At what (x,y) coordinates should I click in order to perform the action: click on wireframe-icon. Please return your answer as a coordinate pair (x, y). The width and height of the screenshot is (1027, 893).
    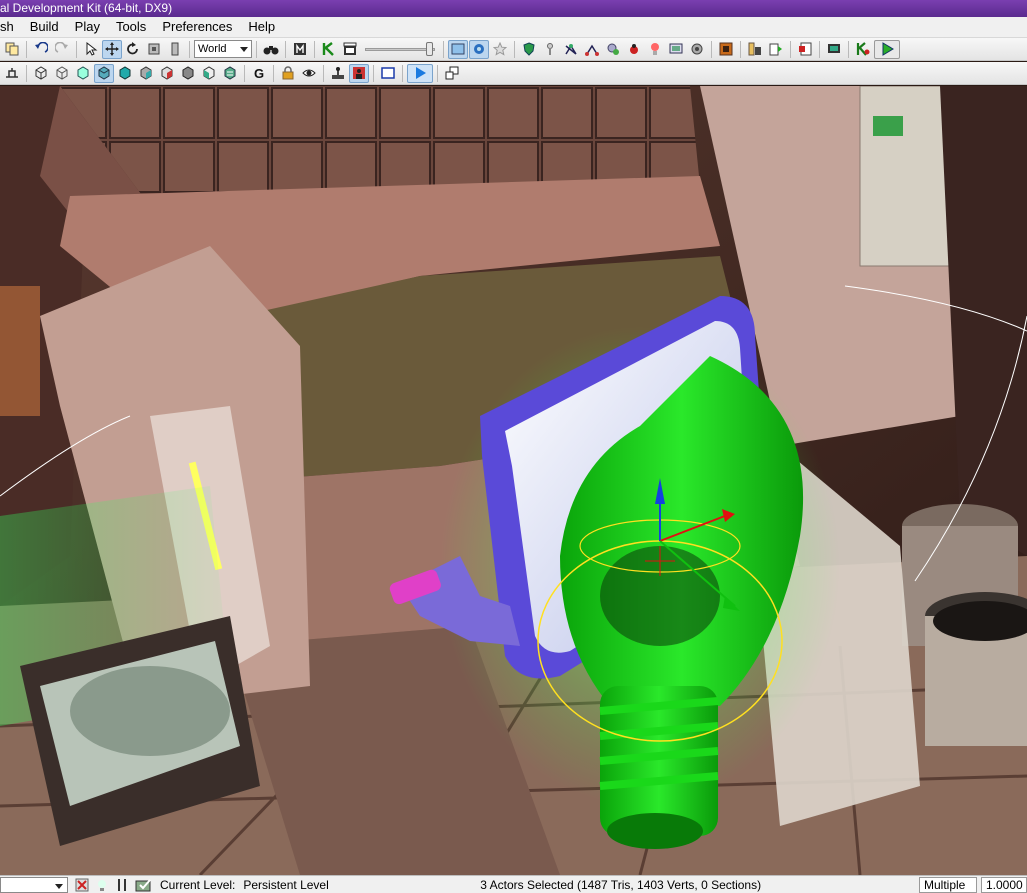
    Looking at the image, I should click on (62, 73).